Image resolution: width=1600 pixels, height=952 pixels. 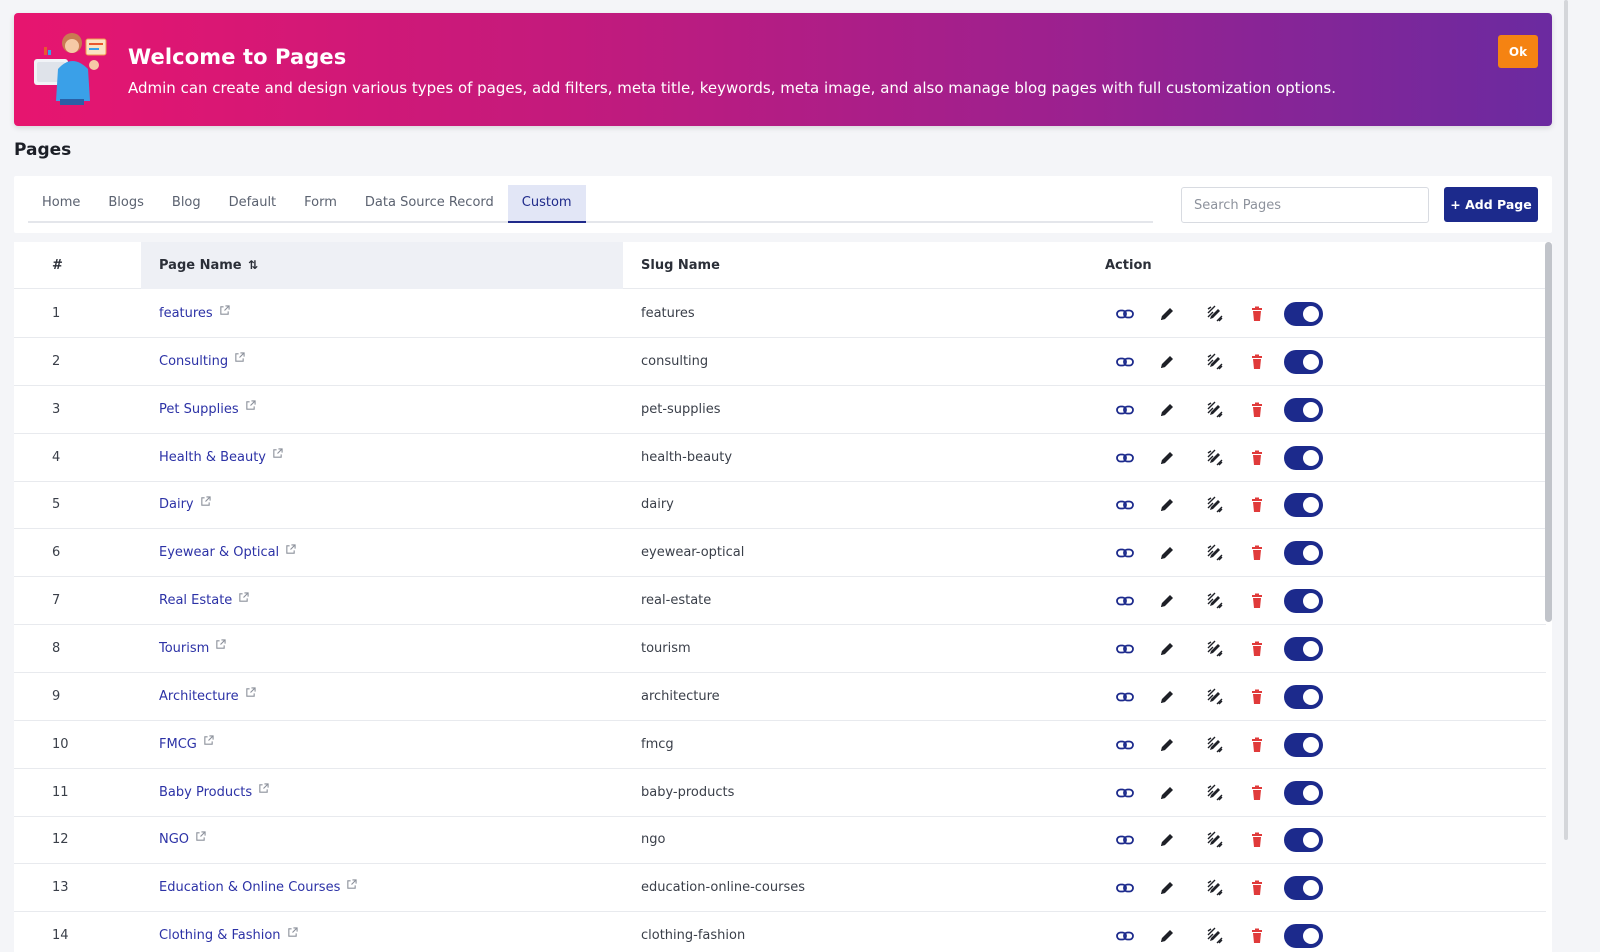 I want to click on column-header-page-name: Page Name ⇅, so click(x=382, y=265).